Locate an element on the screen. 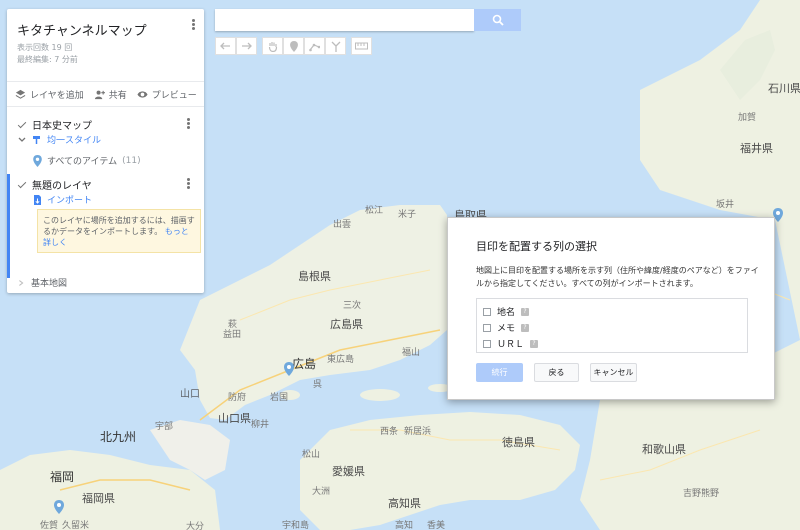 The image size is (800, 530). redo-button is located at coordinates (246, 46).